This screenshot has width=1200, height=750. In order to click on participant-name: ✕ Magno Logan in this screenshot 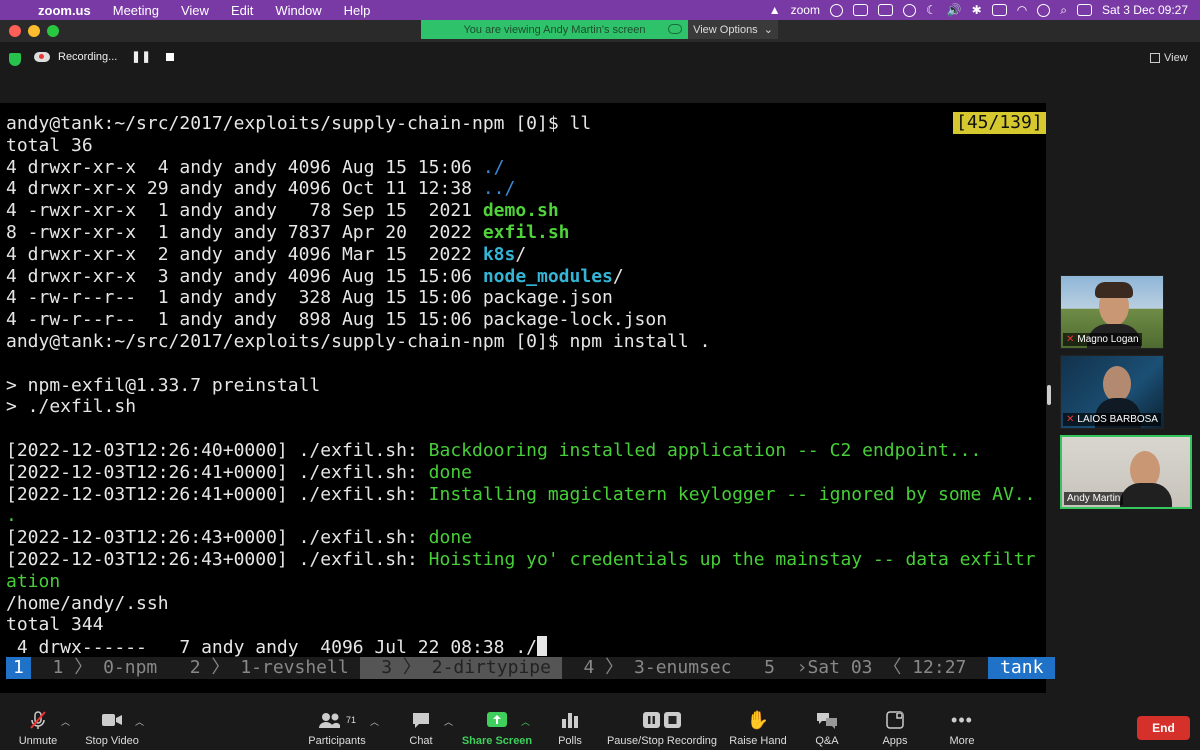, I will do `click(1102, 339)`.